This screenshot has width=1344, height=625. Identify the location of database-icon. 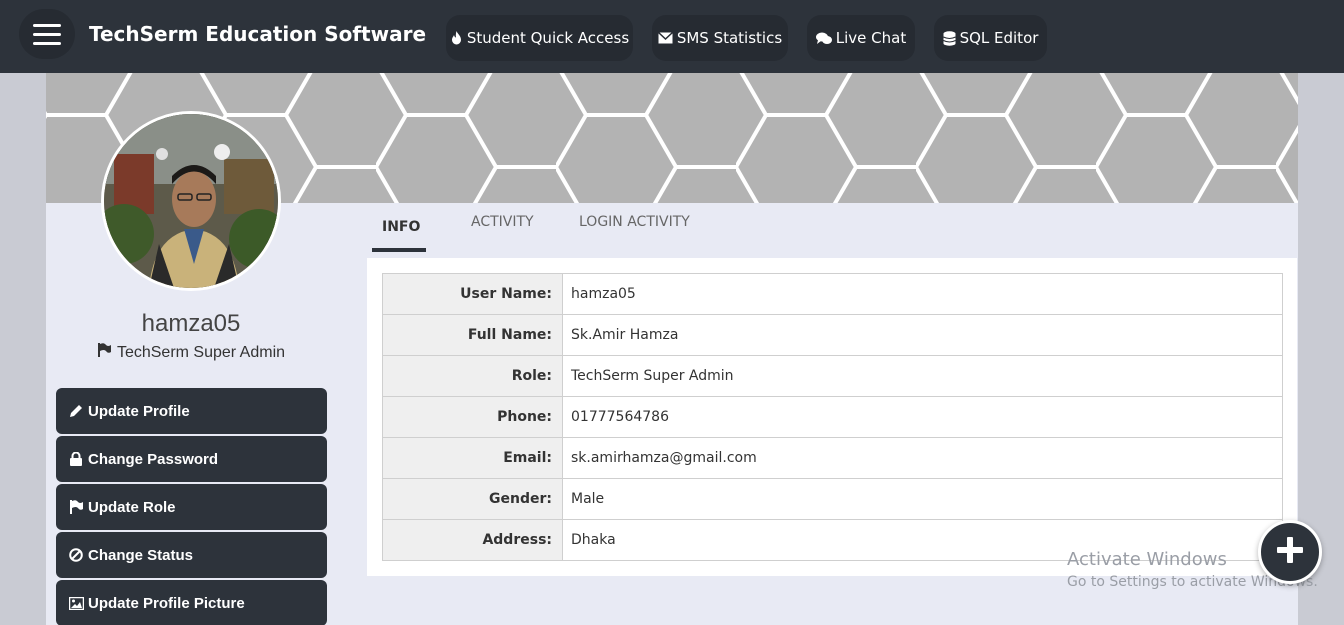
(949, 38).